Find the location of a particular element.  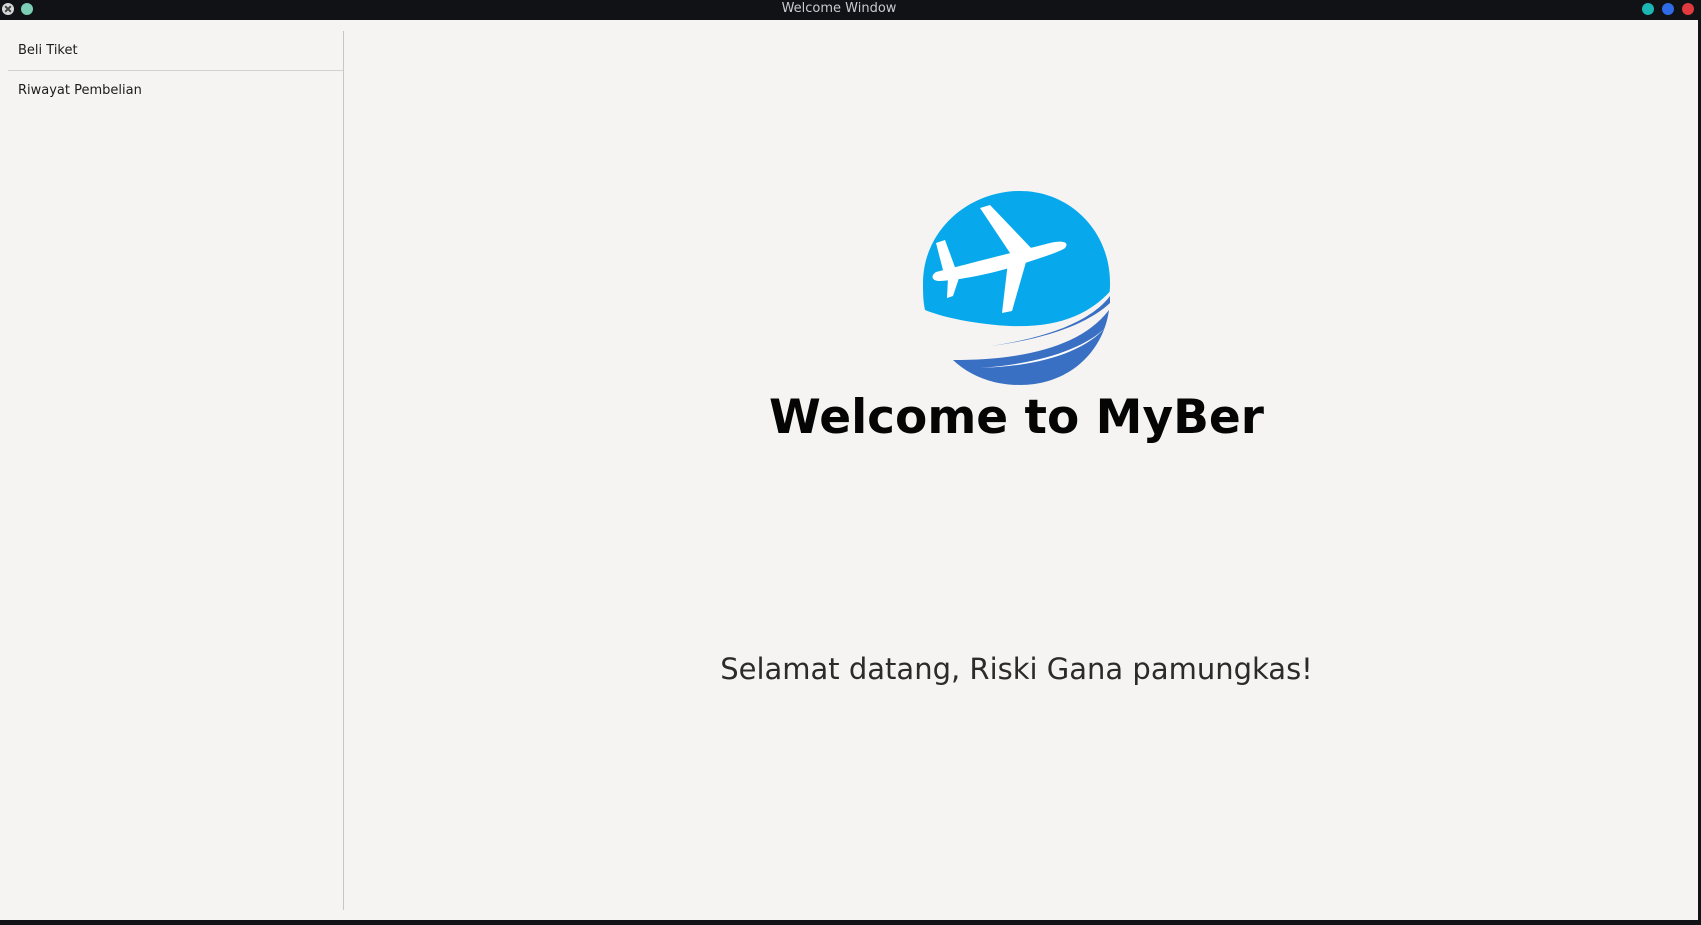

greeting-text: Selamat datang, Riski Gana pamungkas! is located at coordinates (1016, 669).